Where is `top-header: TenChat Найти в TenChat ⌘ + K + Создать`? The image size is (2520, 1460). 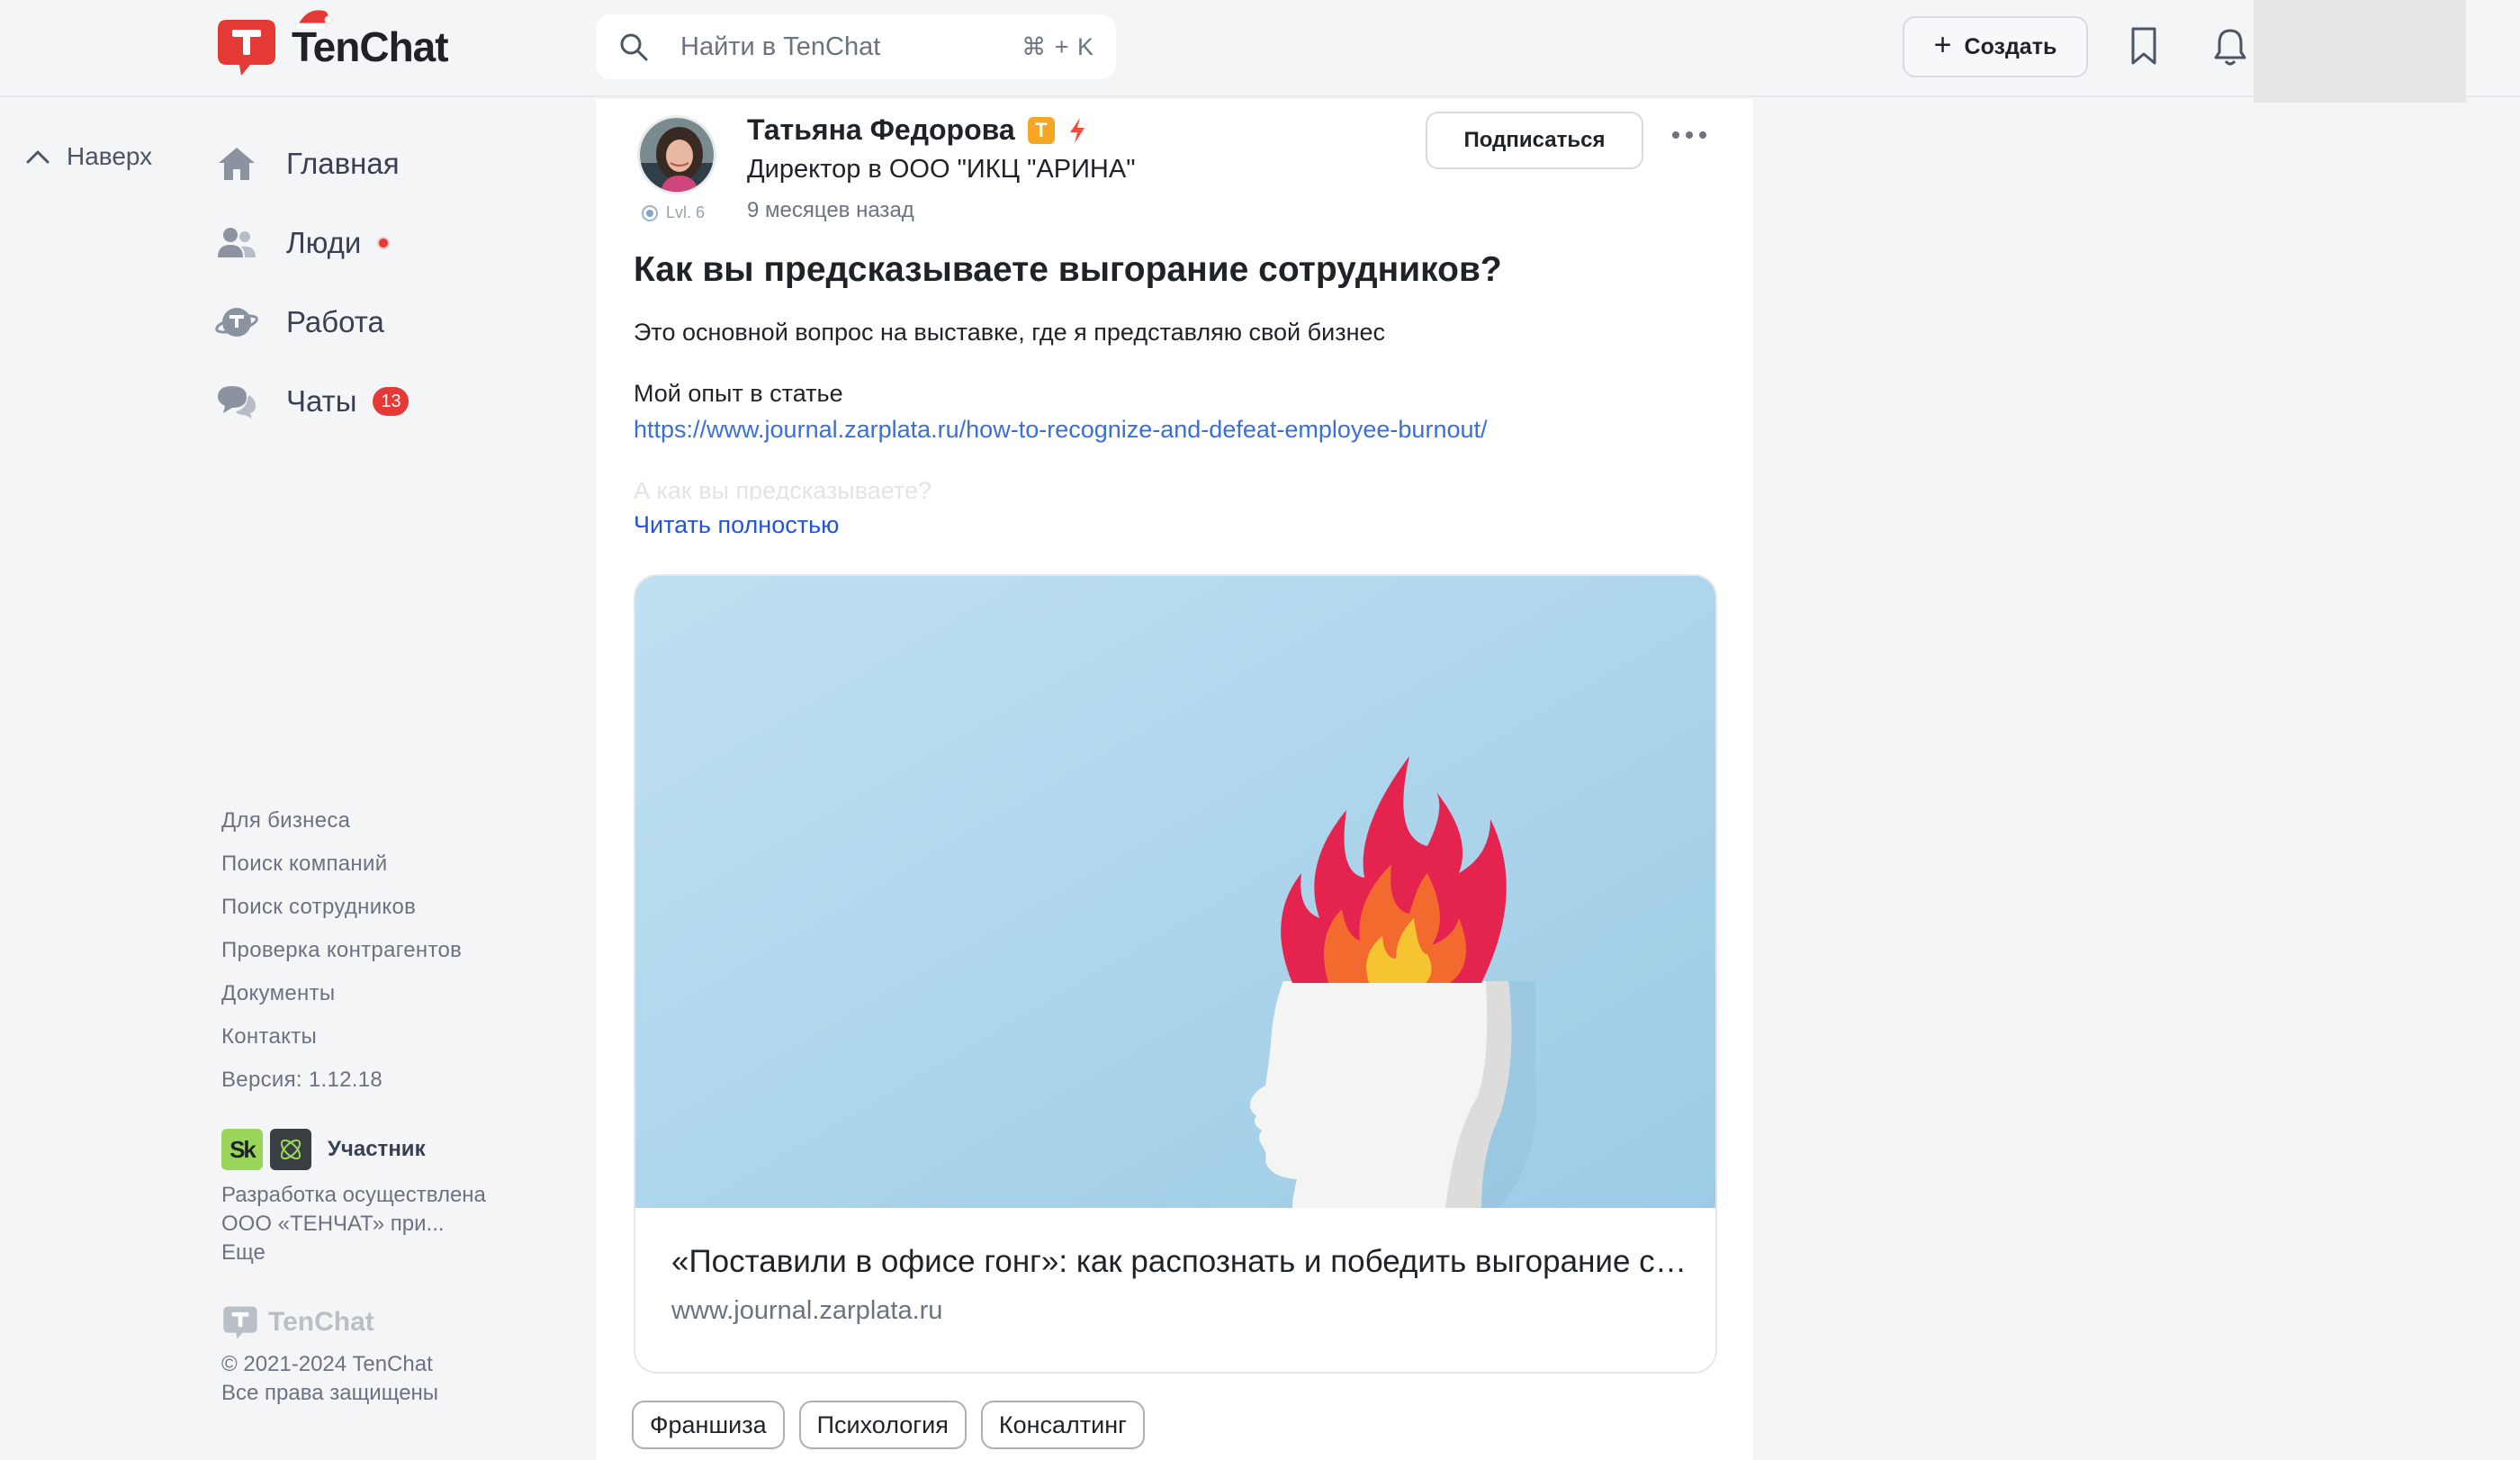
top-header: TenChat Найти в TenChat ⌘ + K + Создать is located at coordinates (1260, 51).